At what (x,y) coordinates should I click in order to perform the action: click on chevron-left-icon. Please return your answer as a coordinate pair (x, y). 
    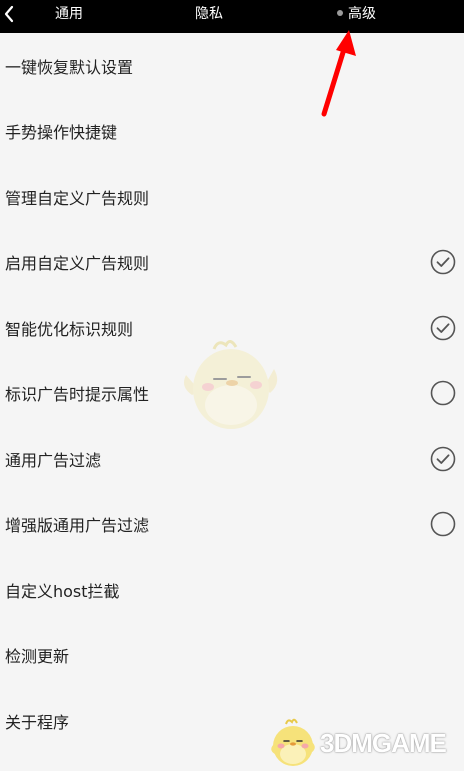
    Looking at the image, I should click on (9, 14).